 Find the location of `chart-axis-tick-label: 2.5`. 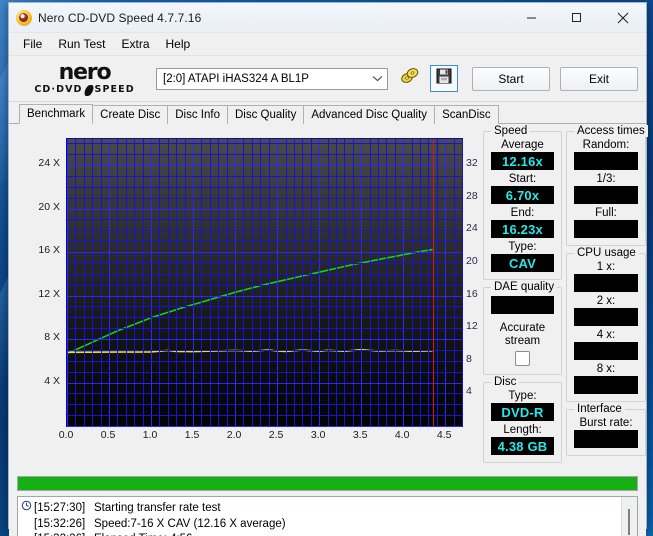

chart-axis-tick-label: 2.5 is located at coordinates (276, 435).